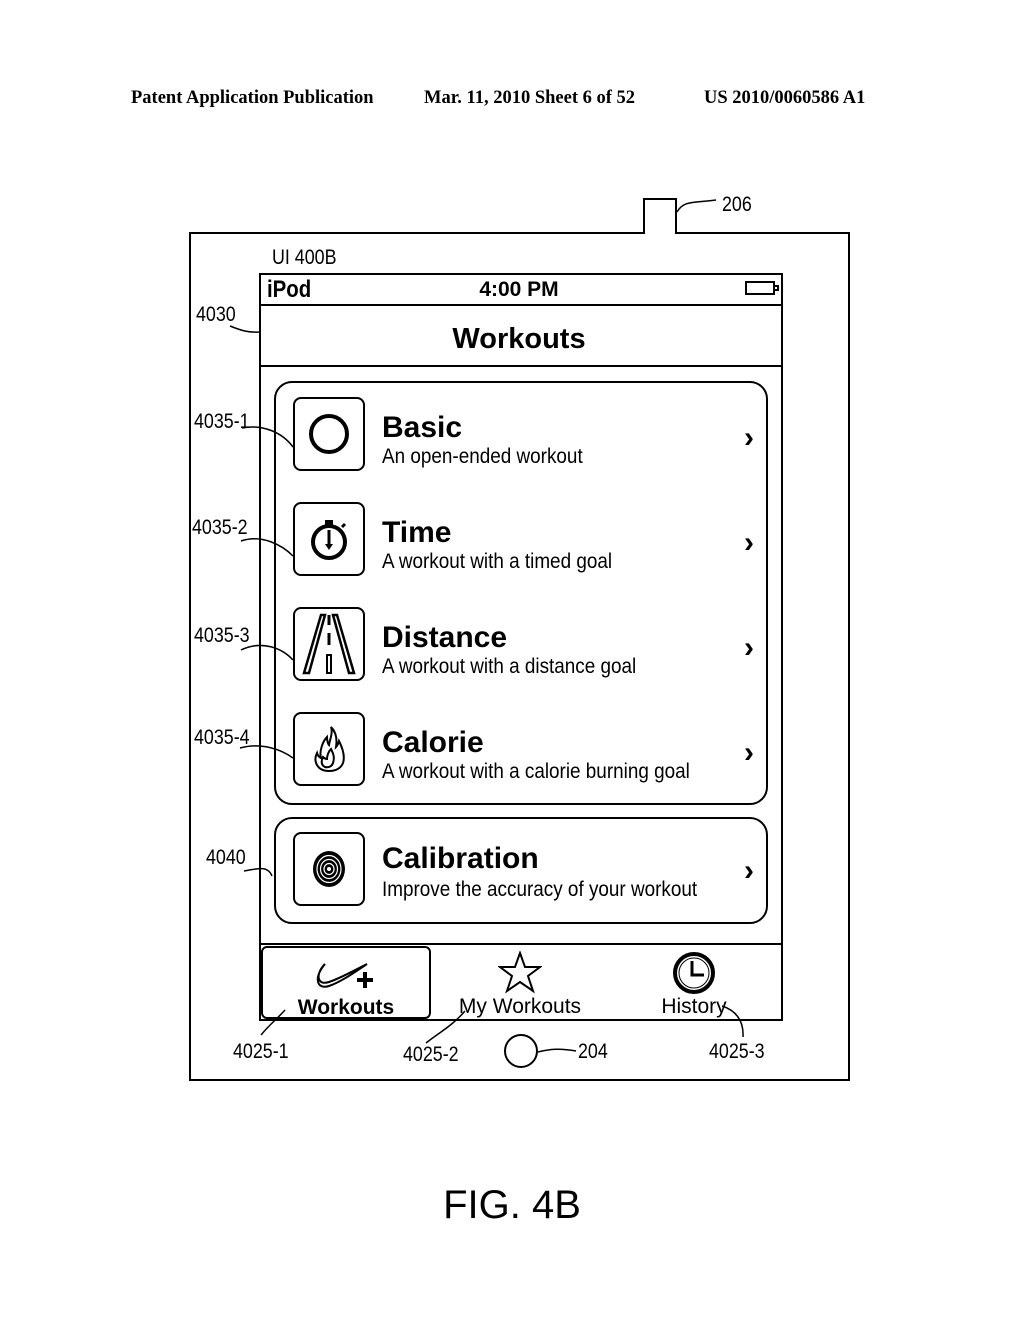  Describe the element at coordinates (521, 442) in the screenshot. I see `list-item-basic: Basic An open-ended workout ›` at that location.